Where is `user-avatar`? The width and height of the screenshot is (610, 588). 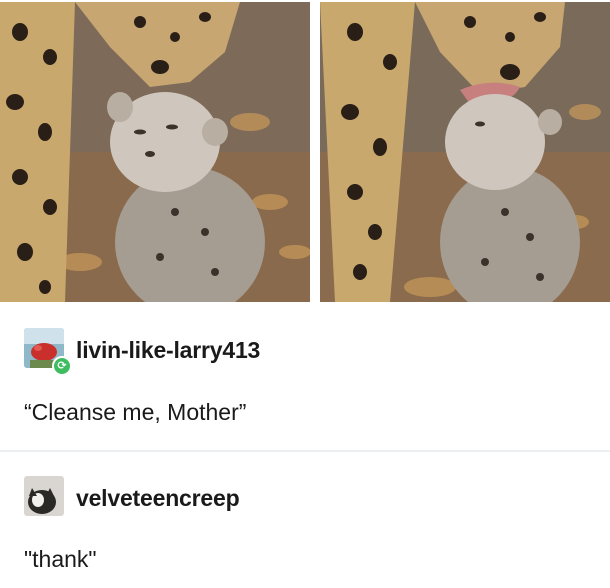 user-avatar is located at coordinates (44, 496).